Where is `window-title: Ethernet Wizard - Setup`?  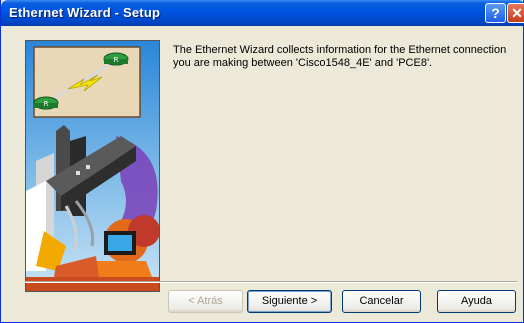
window-title: Ethernet Wizard - Setup is located at coordinates (85, 12).